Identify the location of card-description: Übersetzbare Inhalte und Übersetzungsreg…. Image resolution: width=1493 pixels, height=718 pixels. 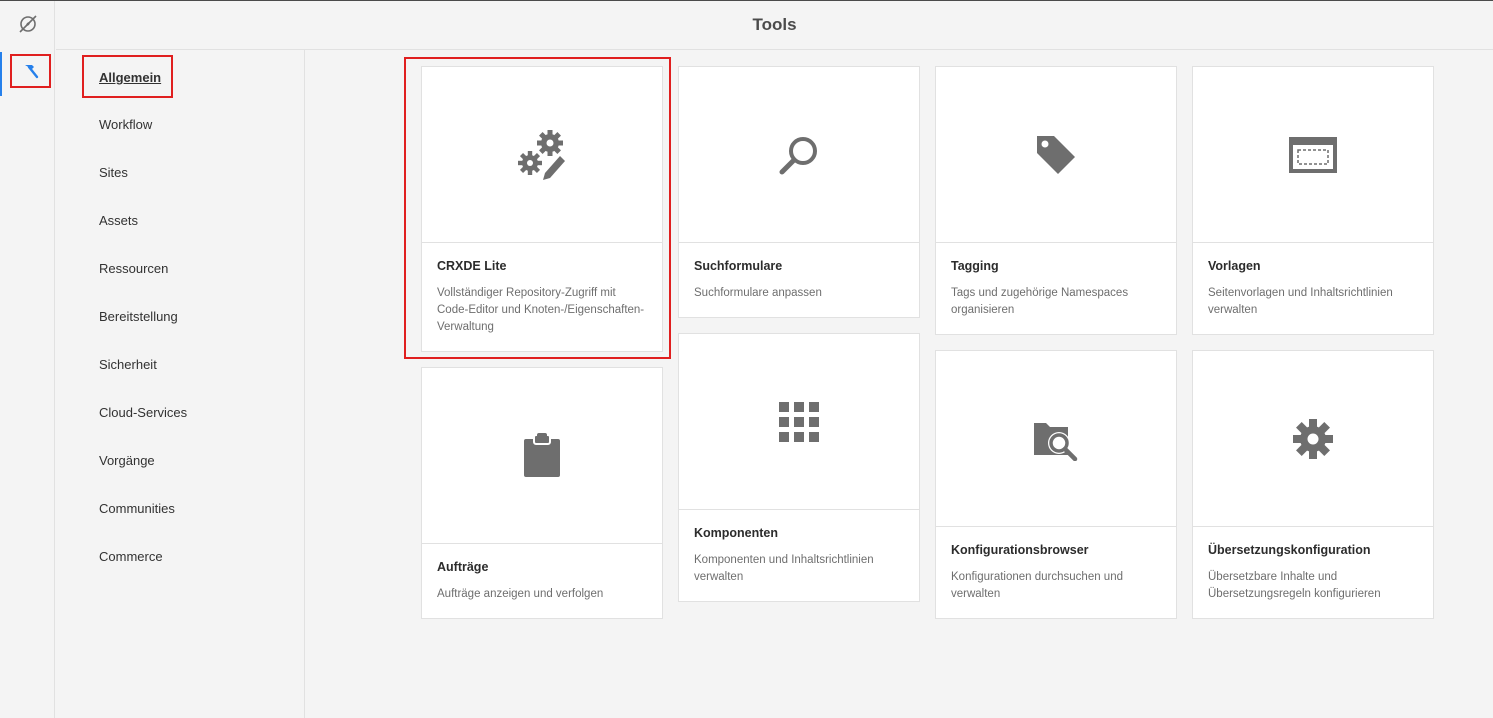
(1294, 585).